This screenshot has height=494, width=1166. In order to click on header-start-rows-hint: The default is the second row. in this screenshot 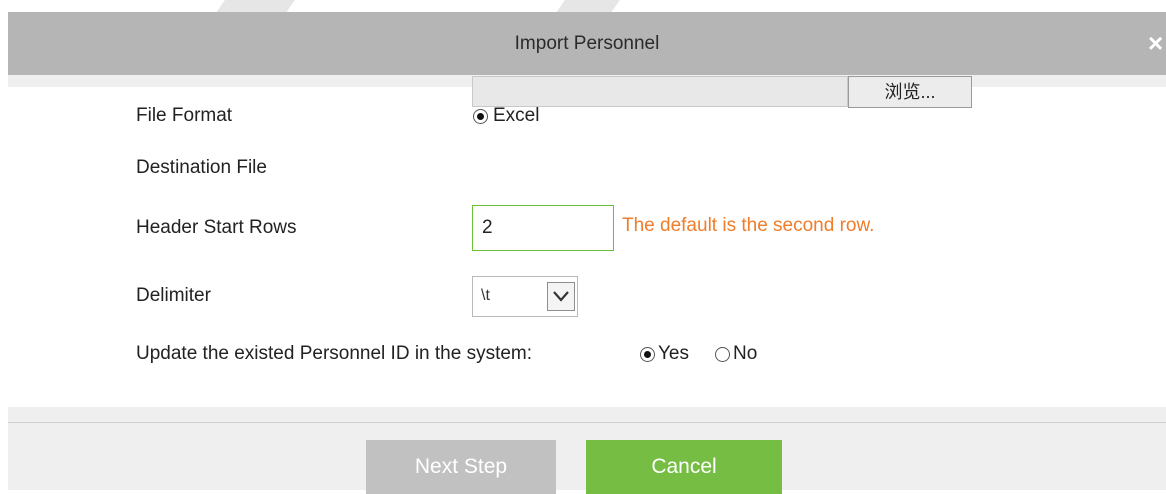, I will do `click(748, 225)`.